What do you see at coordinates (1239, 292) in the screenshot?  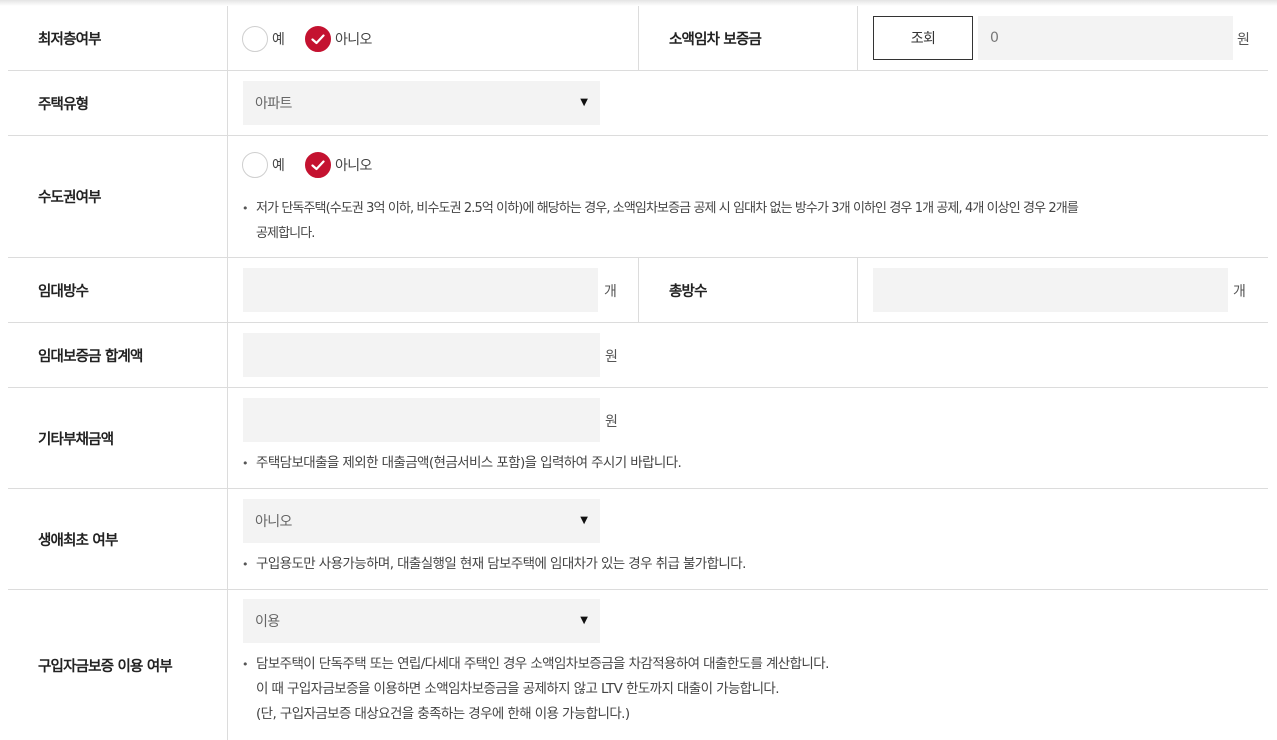 I see `total-rooms-unit: 개` at bounding box center [1239, 292].